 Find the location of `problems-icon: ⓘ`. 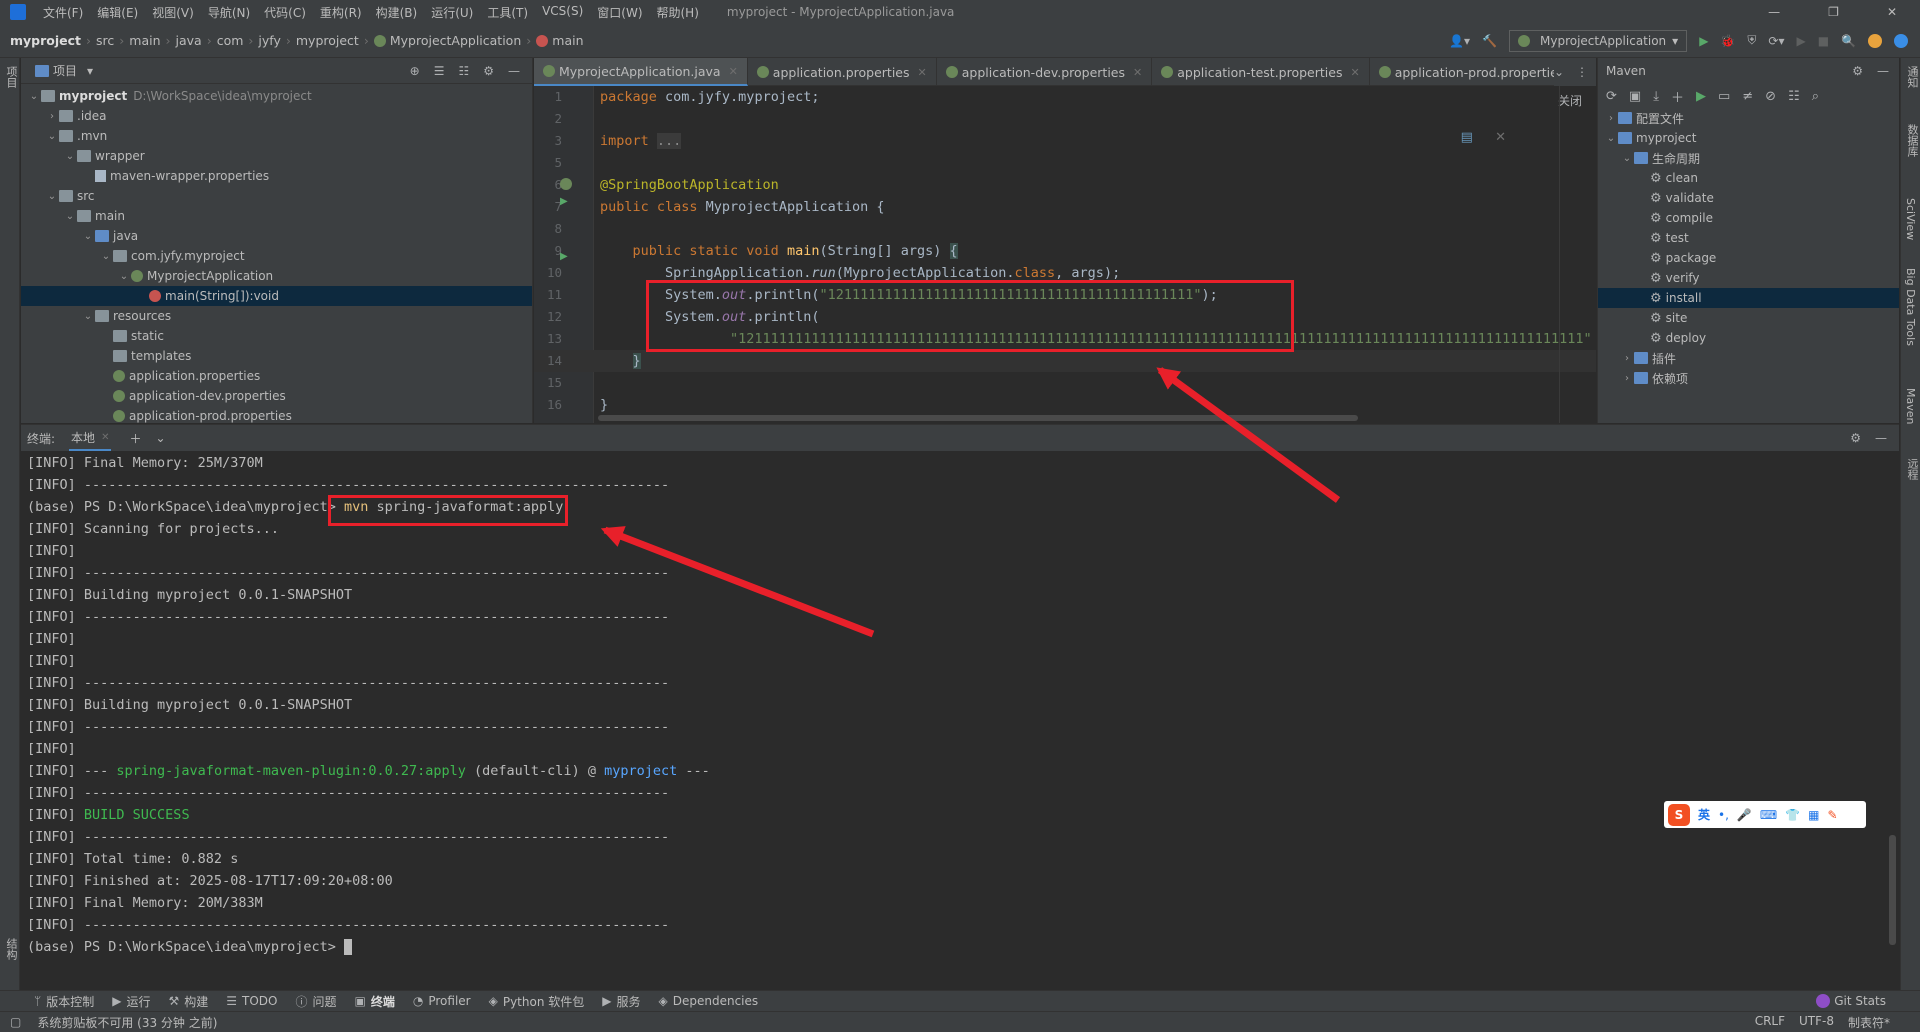

problems-icon: ⓘ is located at coordinates (301, 1001).